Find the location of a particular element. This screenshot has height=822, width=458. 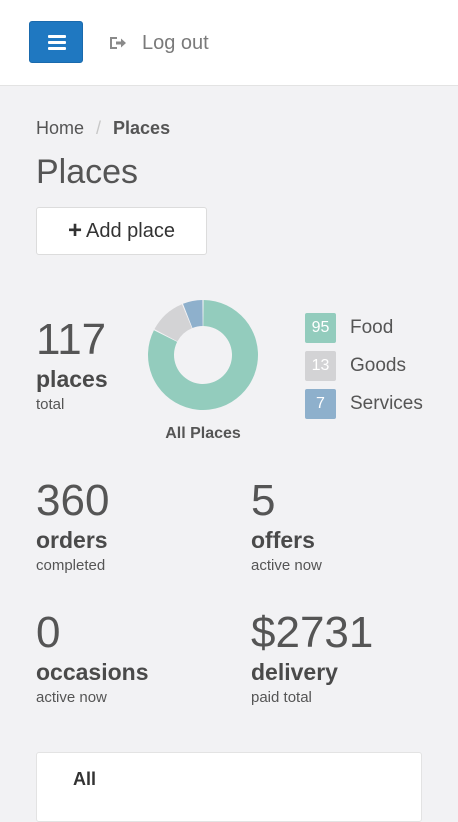

stat-offers-sub: active now is located at coordinates (286, 565).